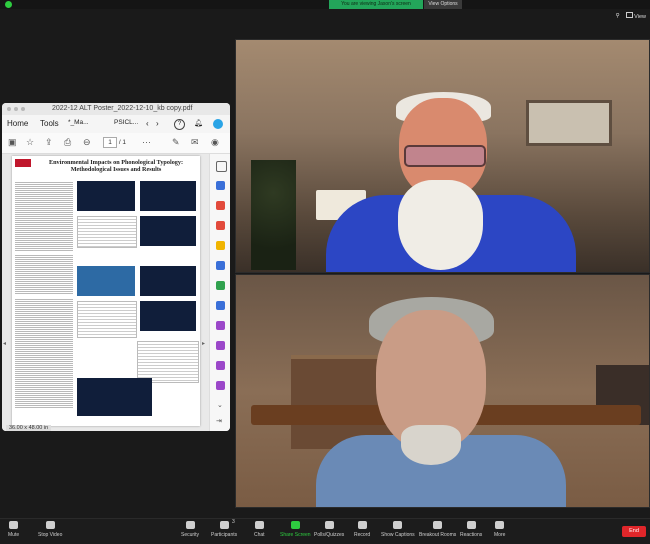  I want to click on request-signature-icon, so click(220, 365).